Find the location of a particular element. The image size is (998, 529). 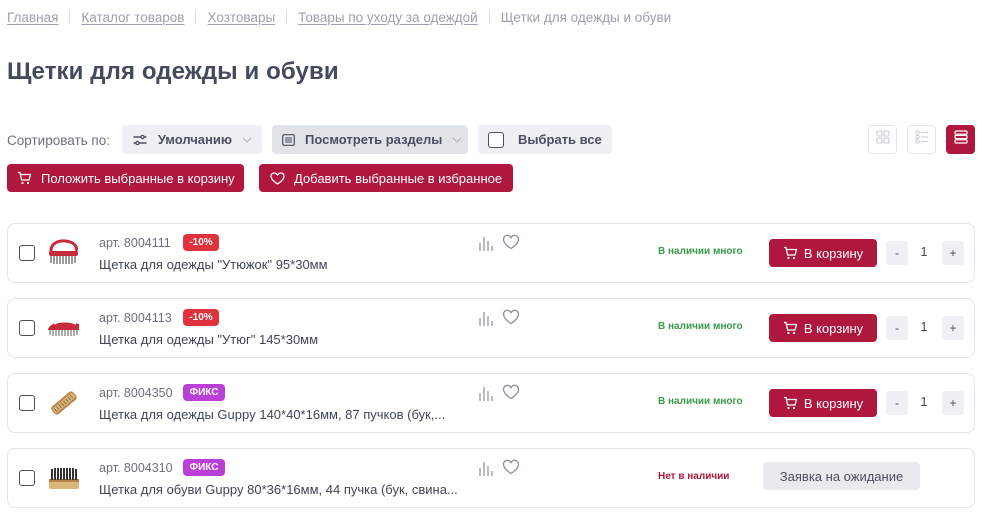

rows-view-icon is located at coordinates (960, 139).